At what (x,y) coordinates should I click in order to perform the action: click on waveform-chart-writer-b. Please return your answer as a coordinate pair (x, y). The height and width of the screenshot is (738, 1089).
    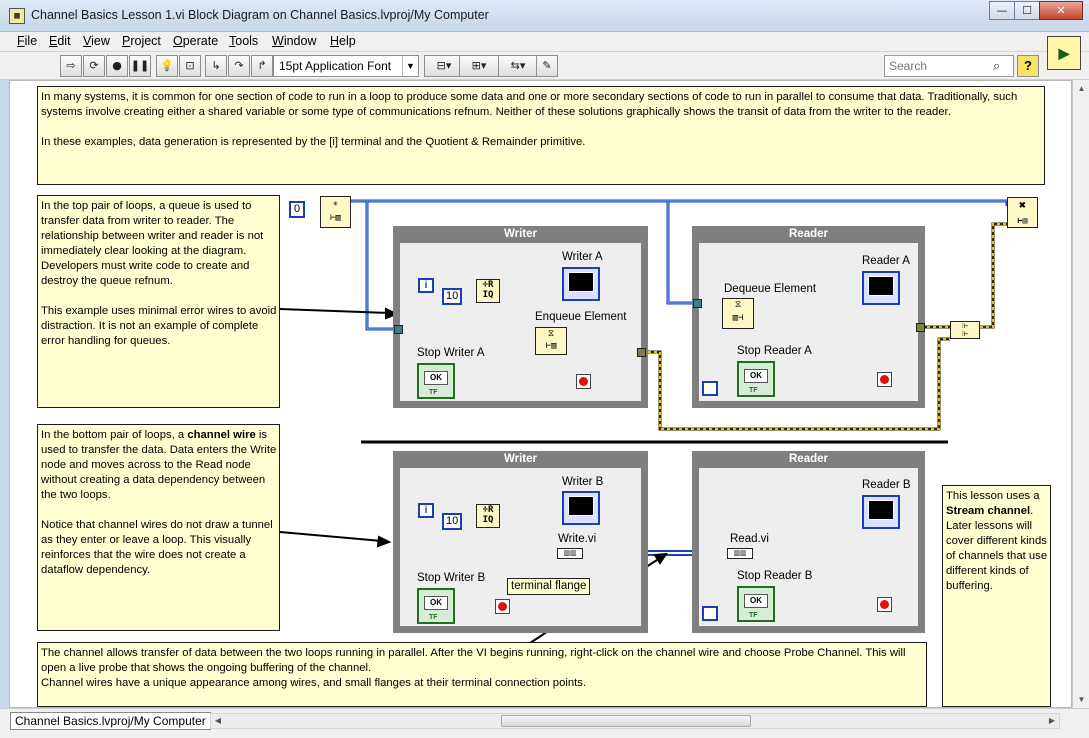
    Looking at the image, I should click on (581, 508).